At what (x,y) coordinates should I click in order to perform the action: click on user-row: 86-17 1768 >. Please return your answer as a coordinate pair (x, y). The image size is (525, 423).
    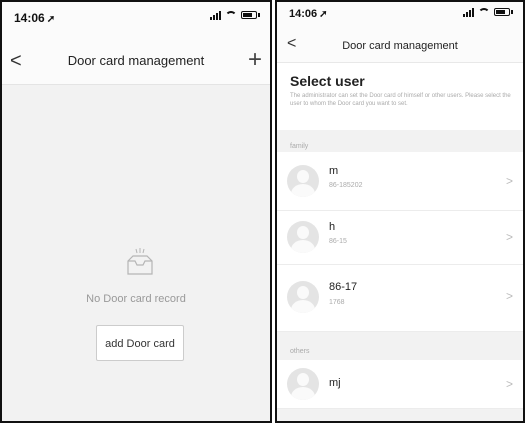
    Looking at the image, I should click on (400, 298).